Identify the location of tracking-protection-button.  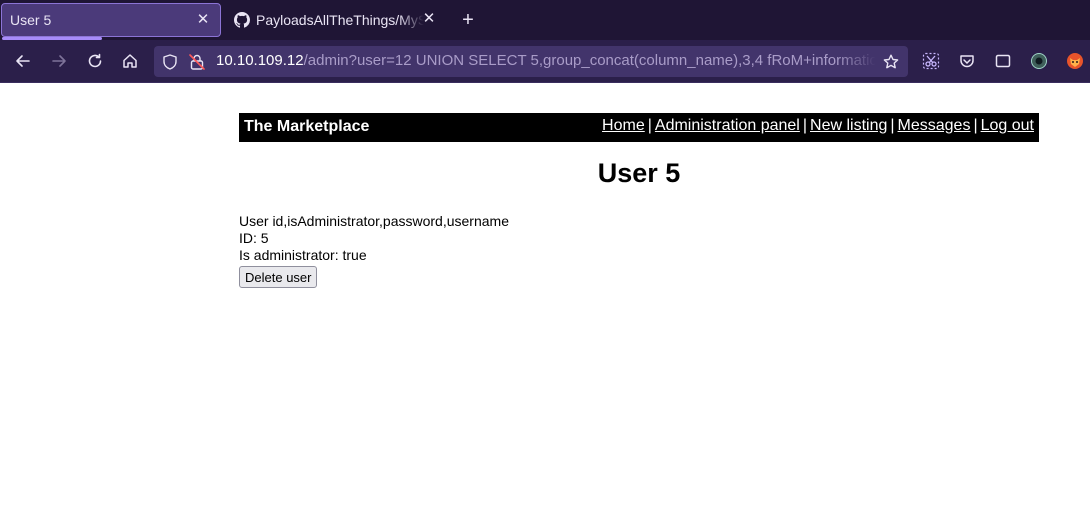
(170, 62).